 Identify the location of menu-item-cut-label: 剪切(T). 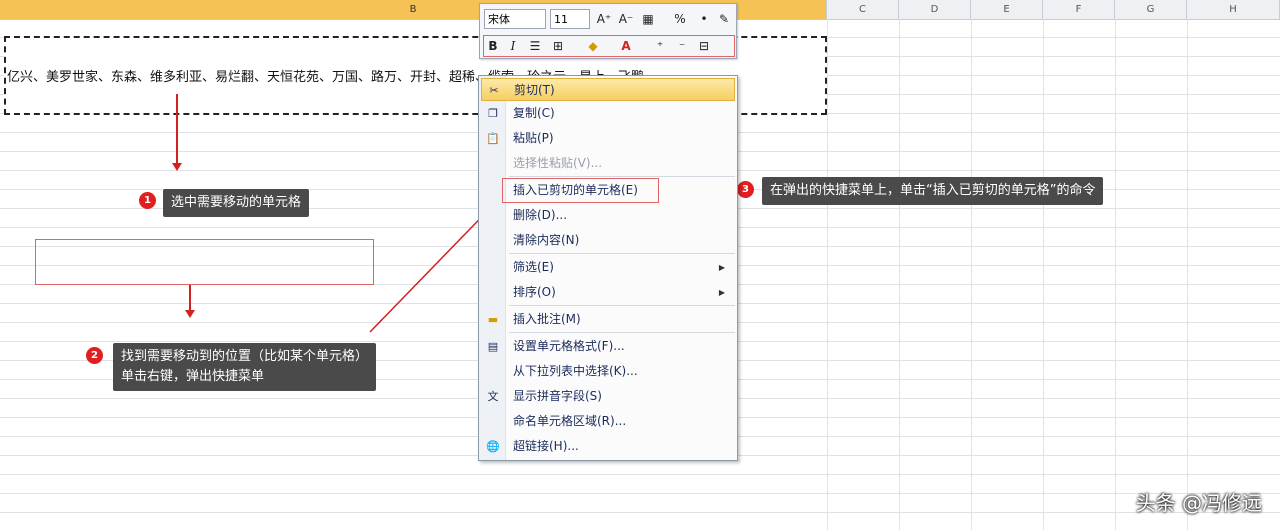
(534, 90).